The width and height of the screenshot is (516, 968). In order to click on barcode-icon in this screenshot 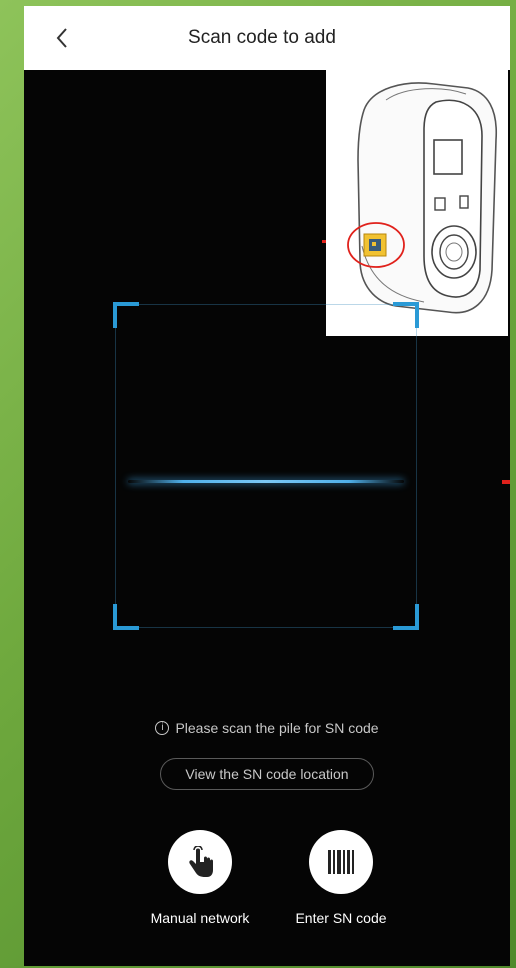, I will do `click(341, 862)`.